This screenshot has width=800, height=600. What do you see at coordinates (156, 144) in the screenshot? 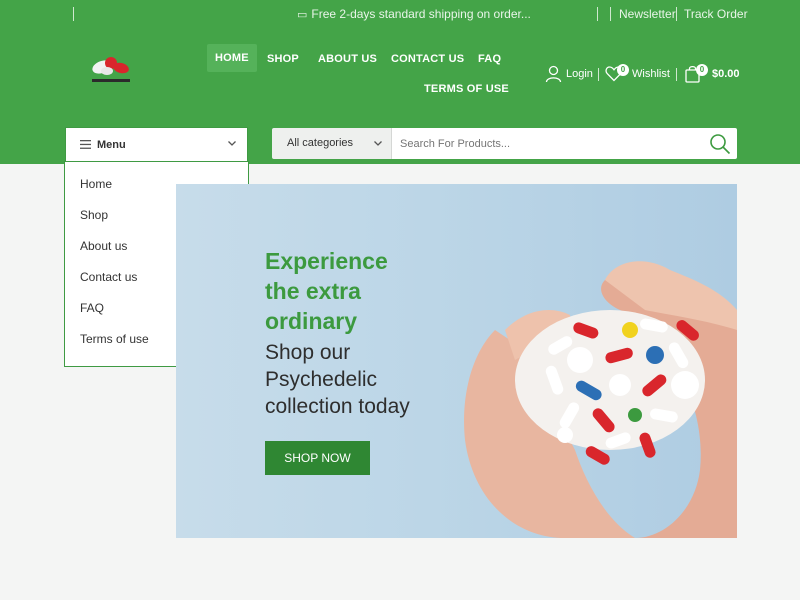
I see `menu-toggle-button: Menu` at bounding box center [156, 144].